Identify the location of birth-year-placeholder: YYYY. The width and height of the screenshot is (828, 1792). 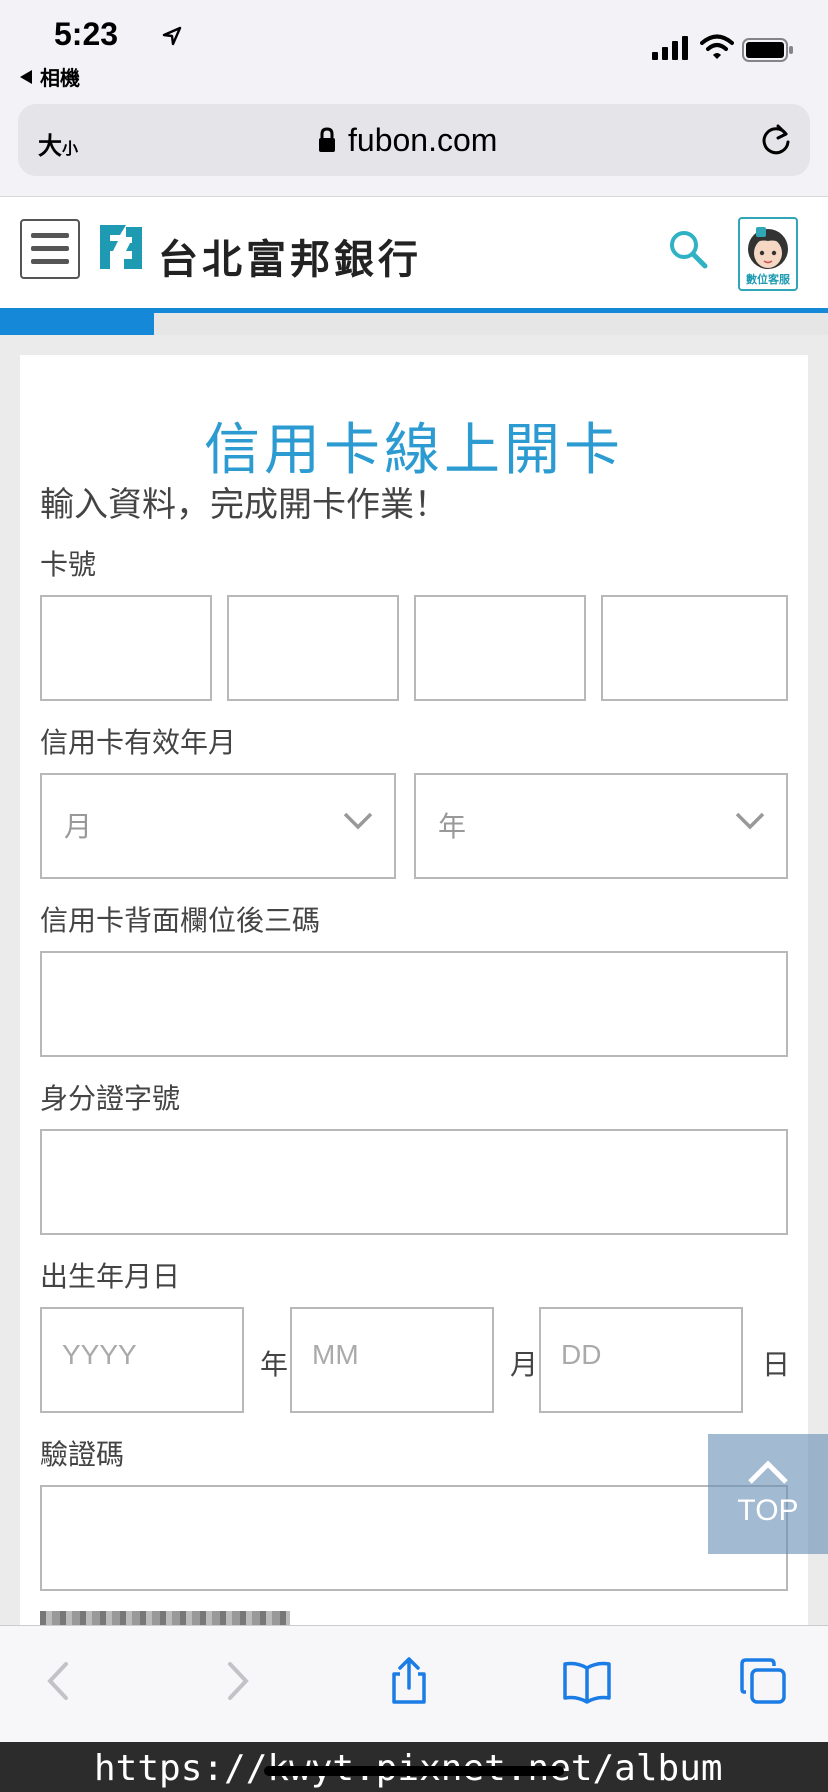
(99, 1354).